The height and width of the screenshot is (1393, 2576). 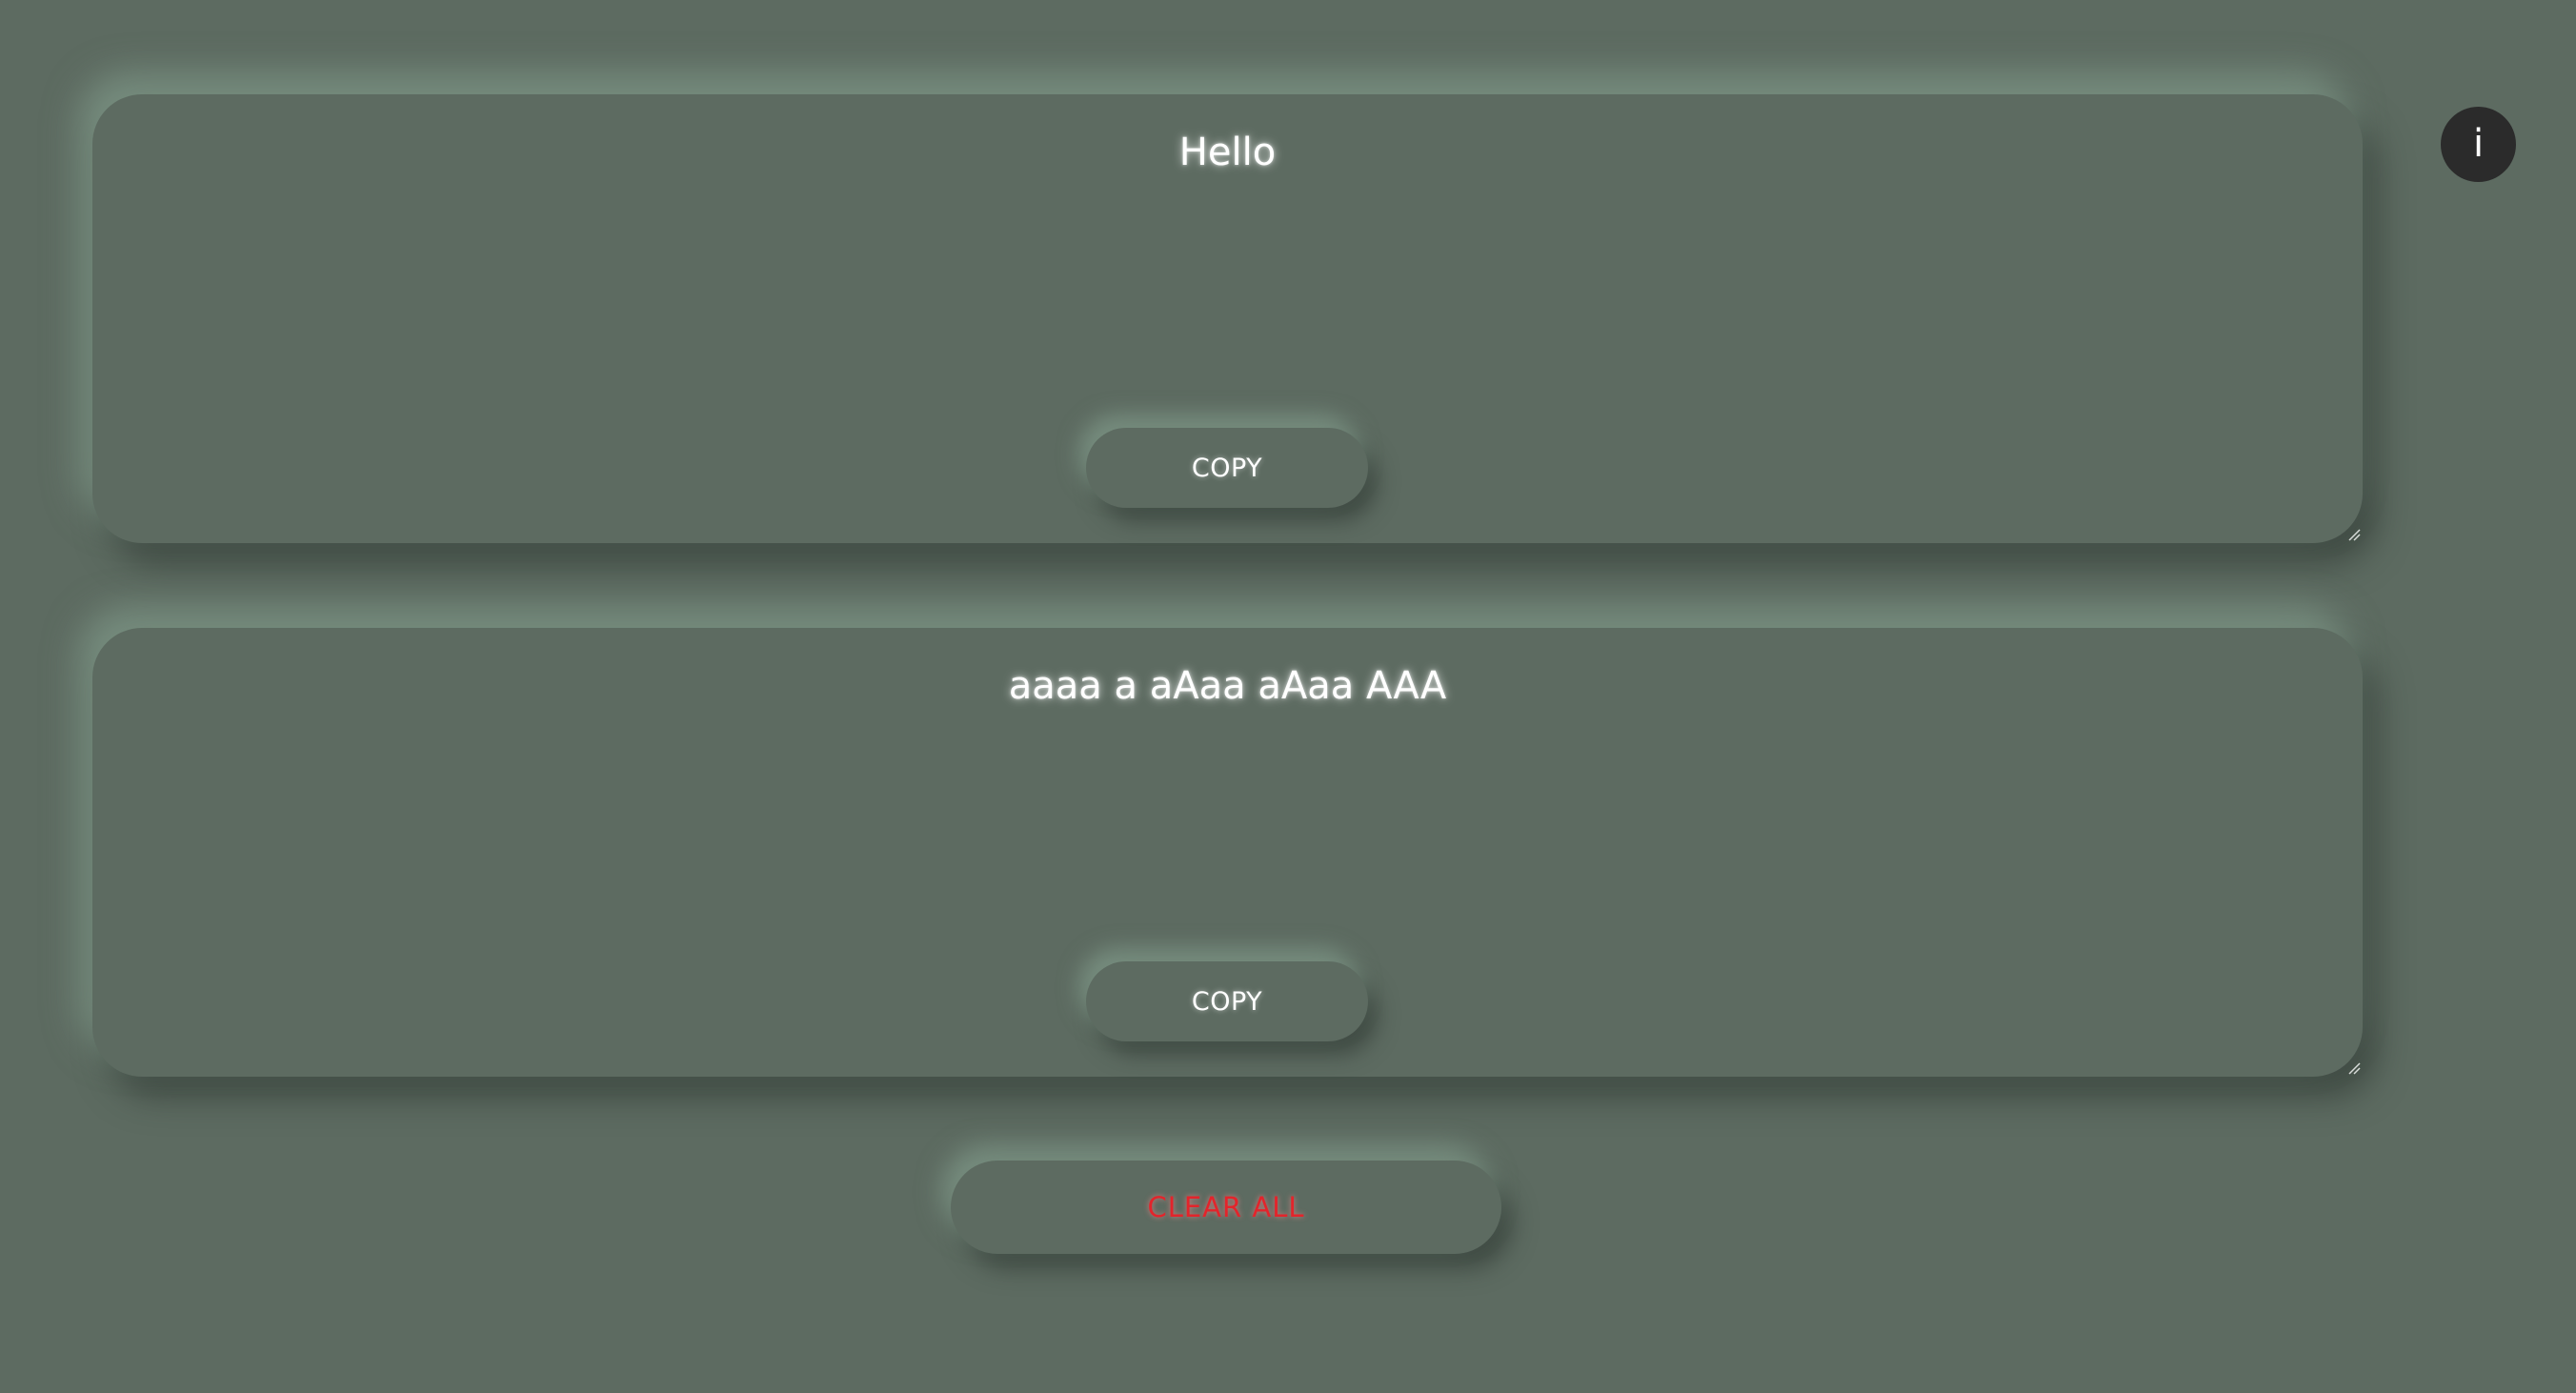 I want to click on copy-output-button: COPY, so click(x=1227, y=1001).